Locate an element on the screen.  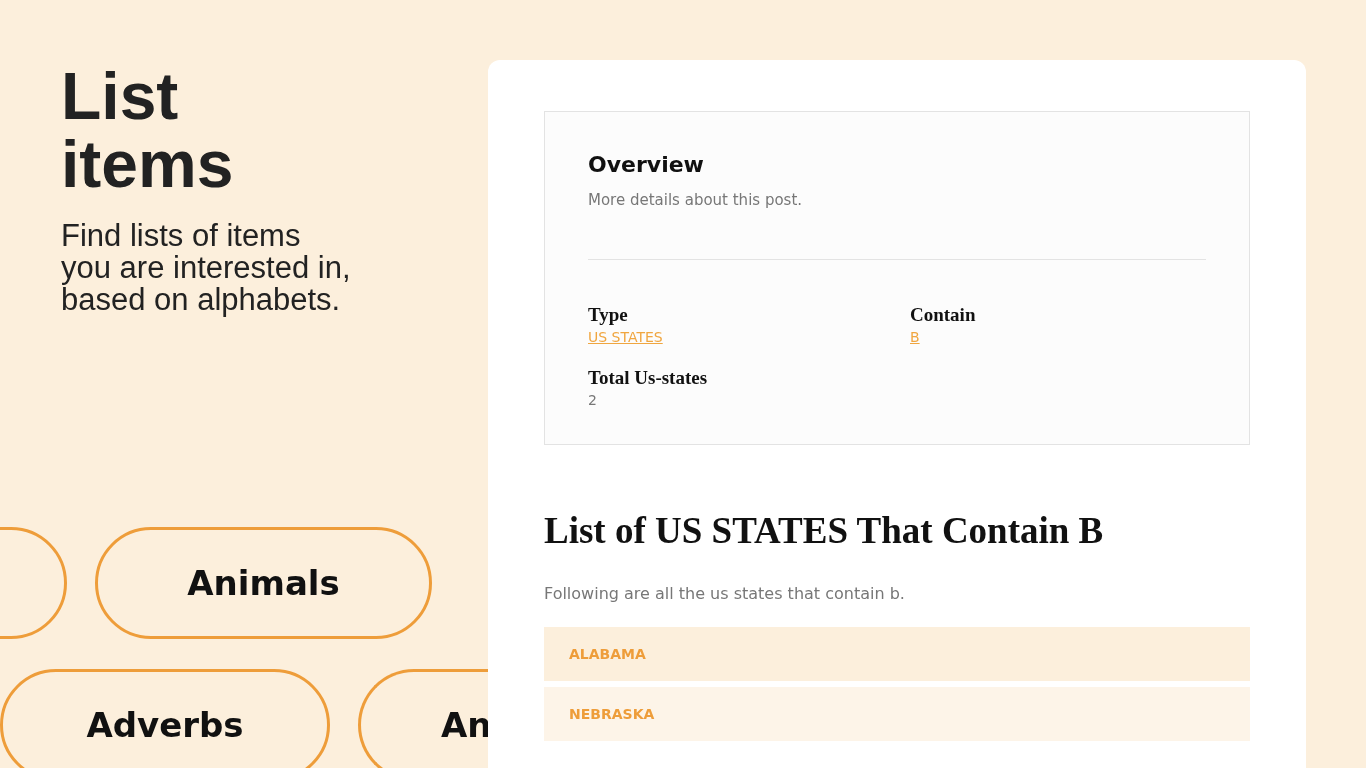
field-link: US STATES is located at coordinates (625, 337).